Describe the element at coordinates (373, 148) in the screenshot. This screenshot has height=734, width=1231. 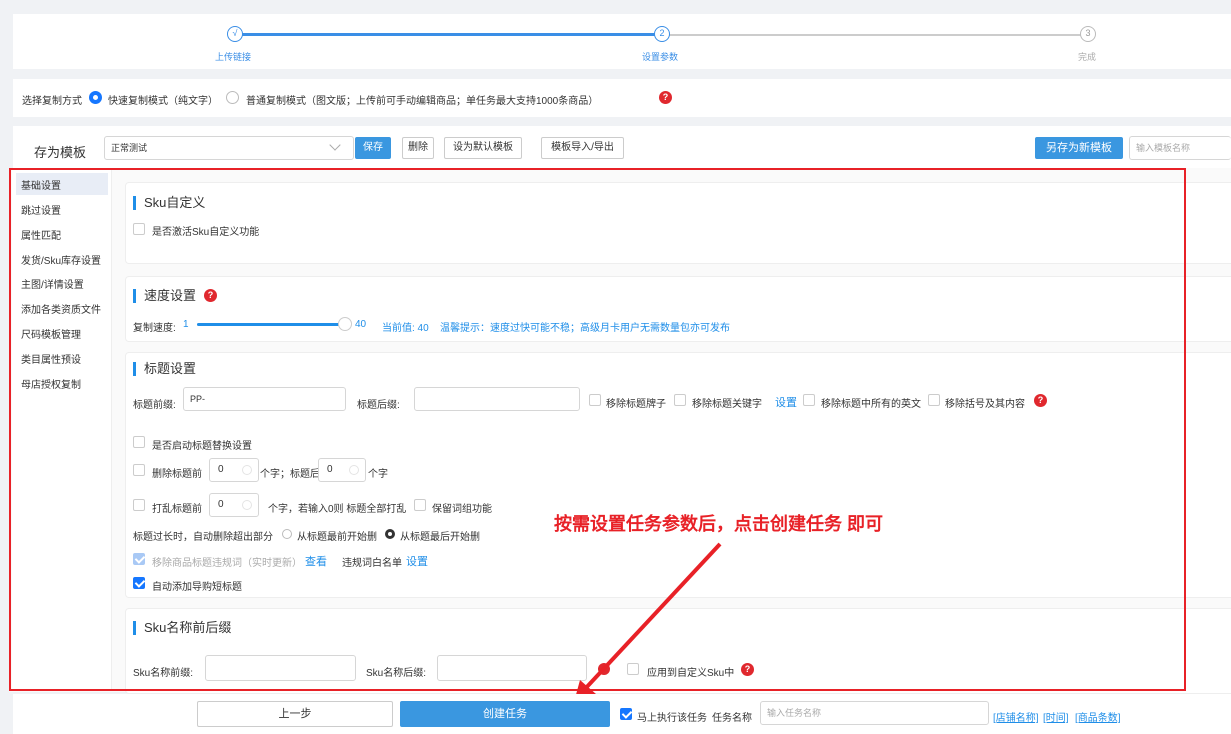
I see `save-button: 保存` at that location.